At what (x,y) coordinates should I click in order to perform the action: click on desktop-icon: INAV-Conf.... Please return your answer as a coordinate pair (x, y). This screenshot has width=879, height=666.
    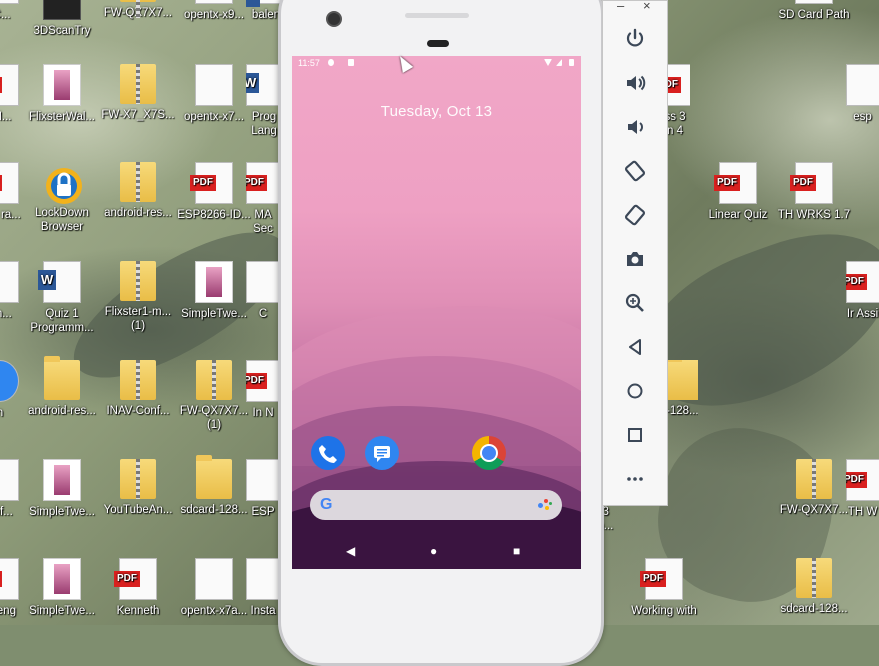
    Looking at the image, I should click on (138, 389).